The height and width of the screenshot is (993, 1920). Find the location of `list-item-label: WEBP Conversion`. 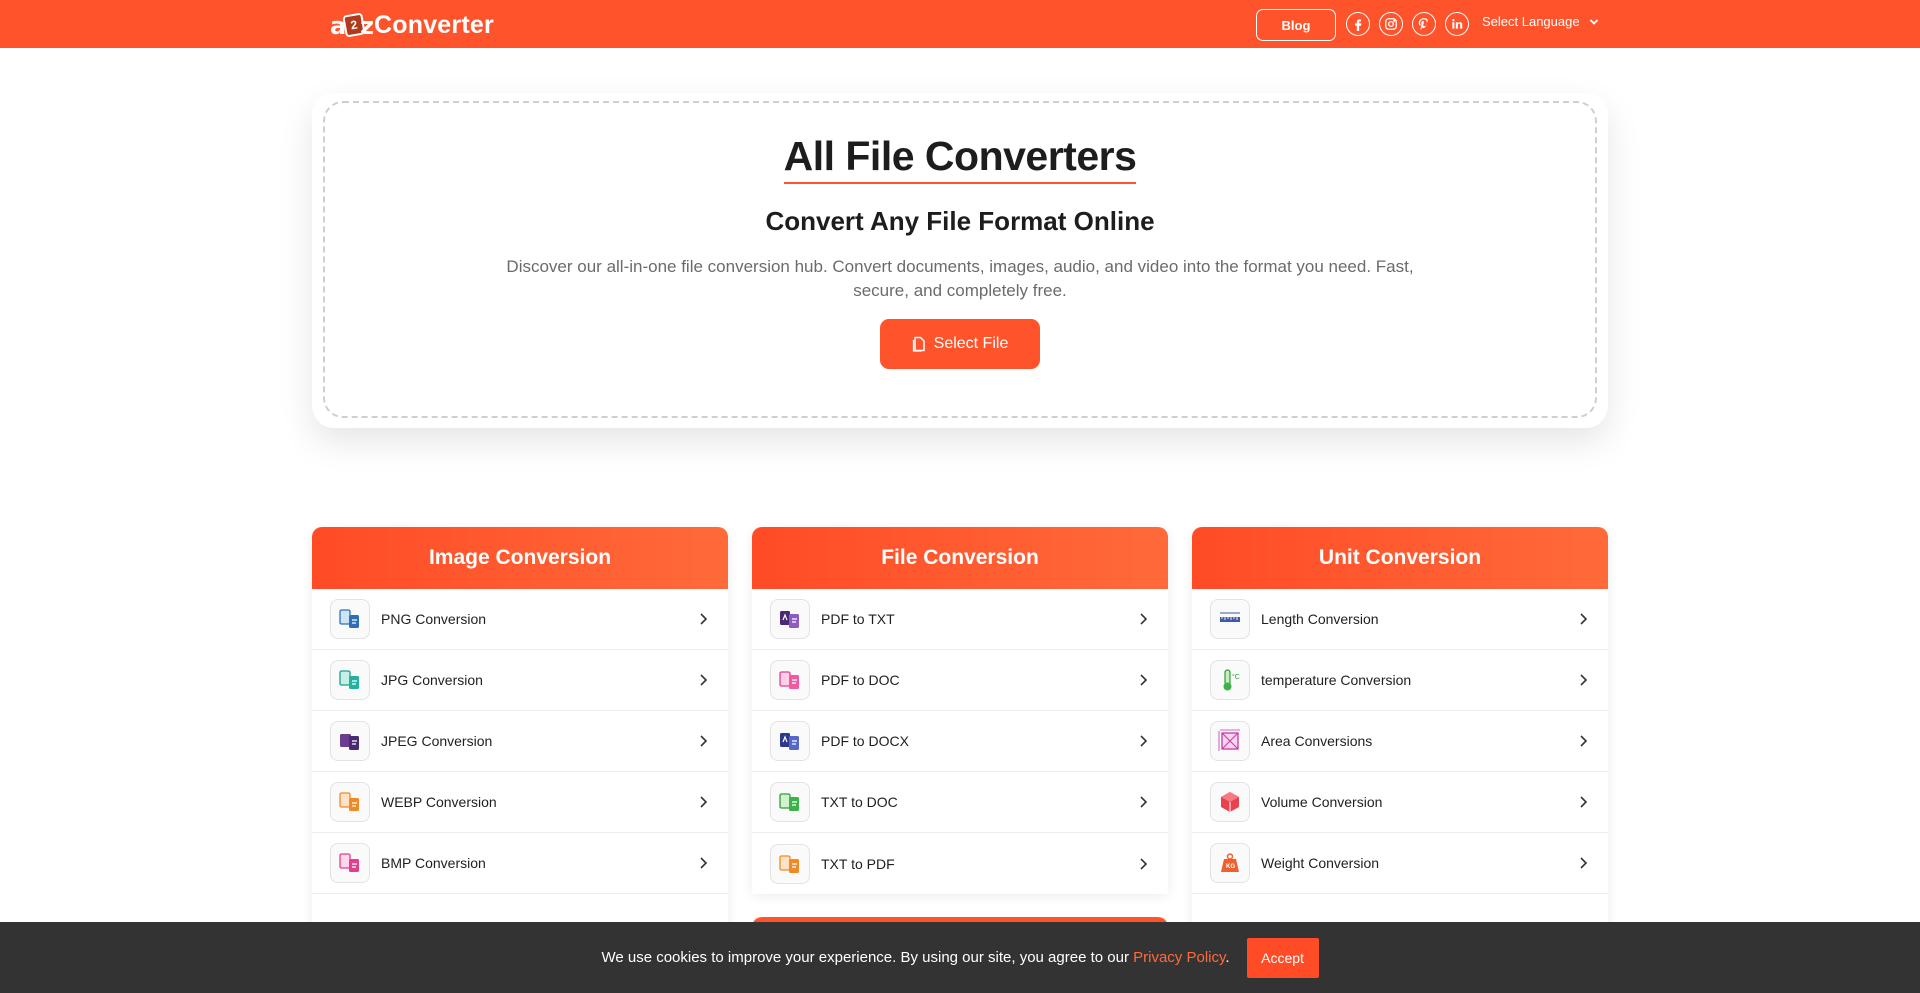

list-item-label: WEBP Conversion is located at coordinates (439, 802).